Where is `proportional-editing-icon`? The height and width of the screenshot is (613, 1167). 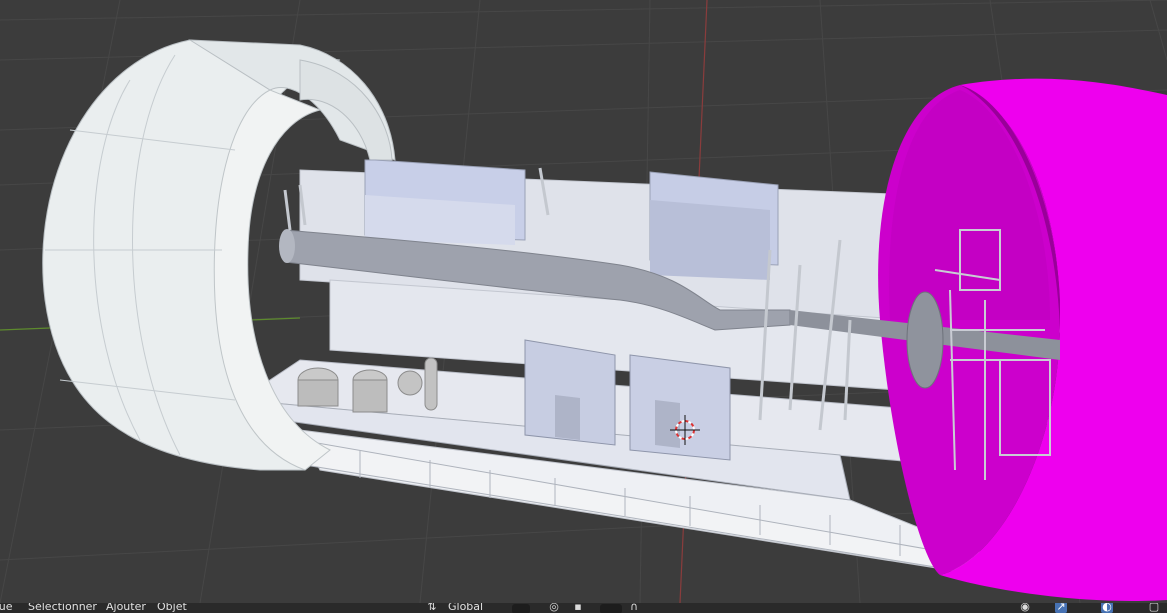
proportional-editing-icon is located at coordinates (611, 608).